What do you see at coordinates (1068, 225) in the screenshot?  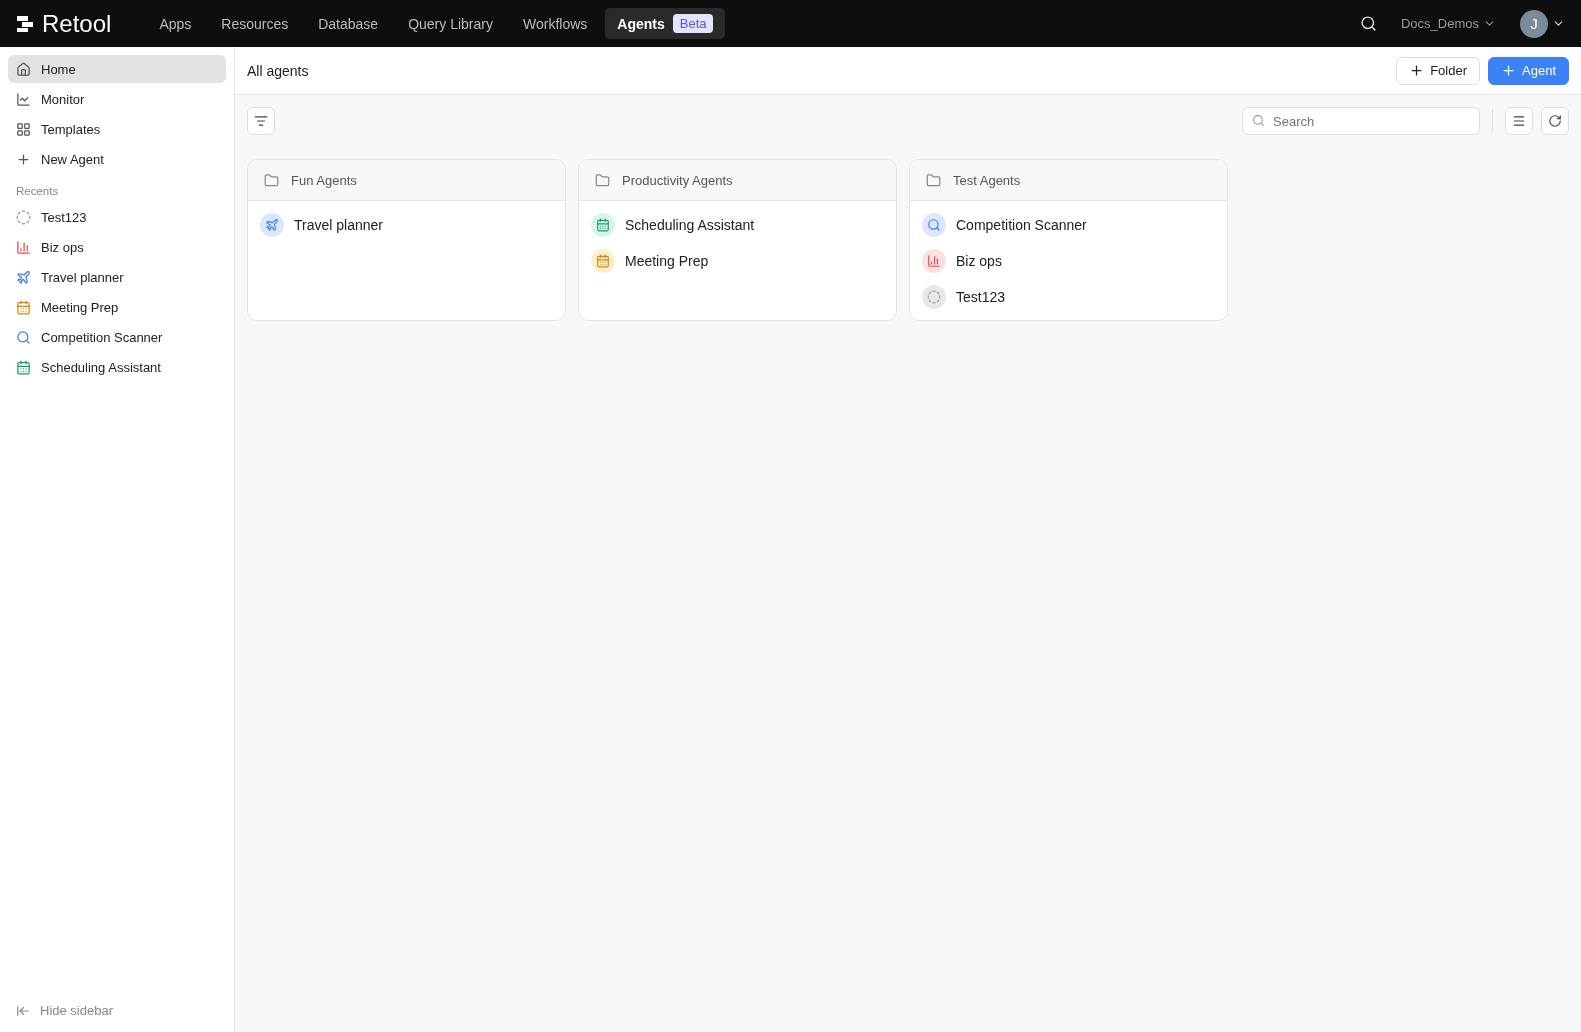 I see `agent-item: Competition Scanner` at bounding box center [1068, 225].